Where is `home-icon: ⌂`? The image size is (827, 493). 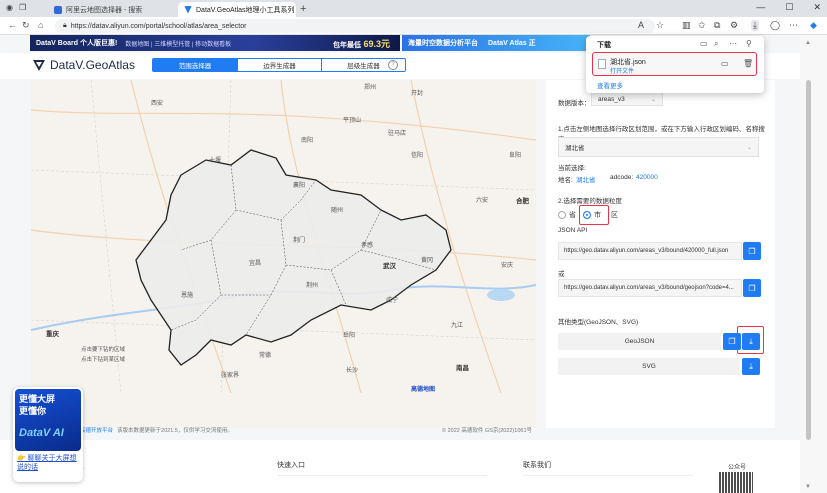
home-icon: ⌂ is located at coordinates (40, 25).